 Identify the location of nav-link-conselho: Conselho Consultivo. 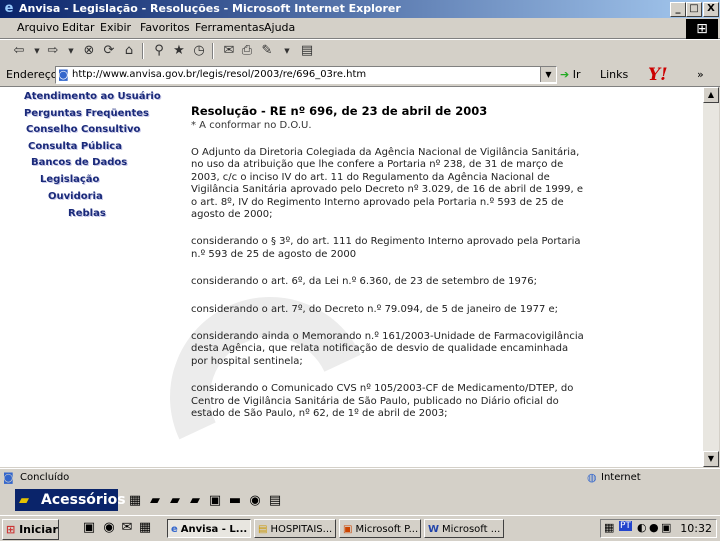
(83, 129).